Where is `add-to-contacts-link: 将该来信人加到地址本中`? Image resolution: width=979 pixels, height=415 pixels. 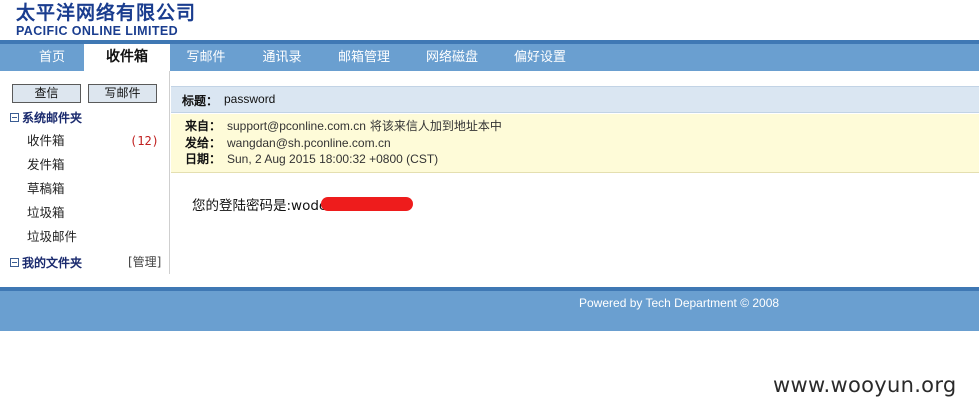 add-to-contacts-link: 将该来信人加到地址本中 is located at coordinates (436, 126).